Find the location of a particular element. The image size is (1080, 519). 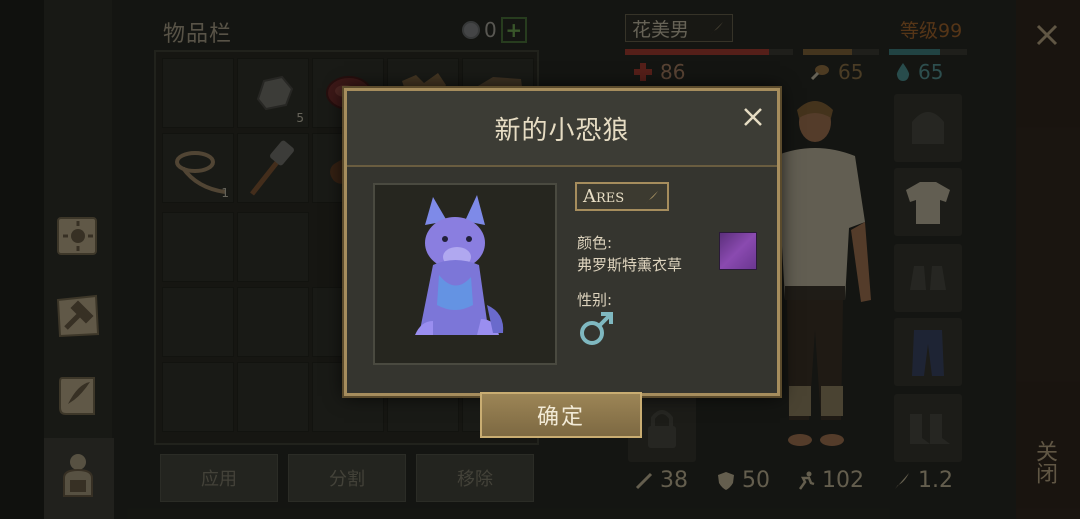

health-cross-icon is located at coordinates (643, 72).